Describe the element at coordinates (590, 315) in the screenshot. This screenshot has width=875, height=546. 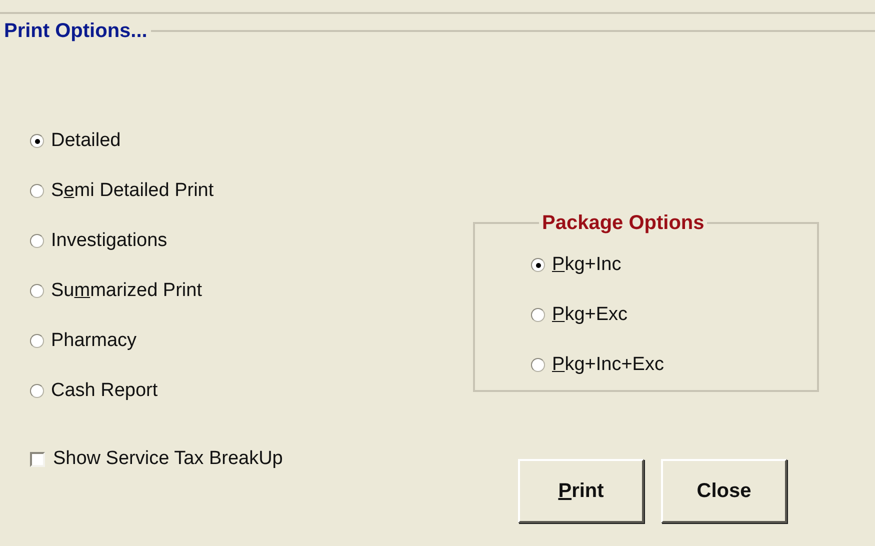
I see `option-label: Pkg+Exc` at that location.